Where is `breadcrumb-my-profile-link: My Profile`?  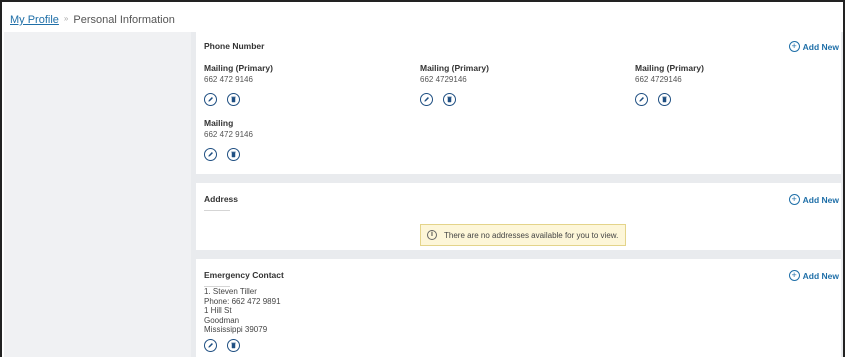
breadcrumb-my-profile-link: My Profile is located at coordinates (34, 20).